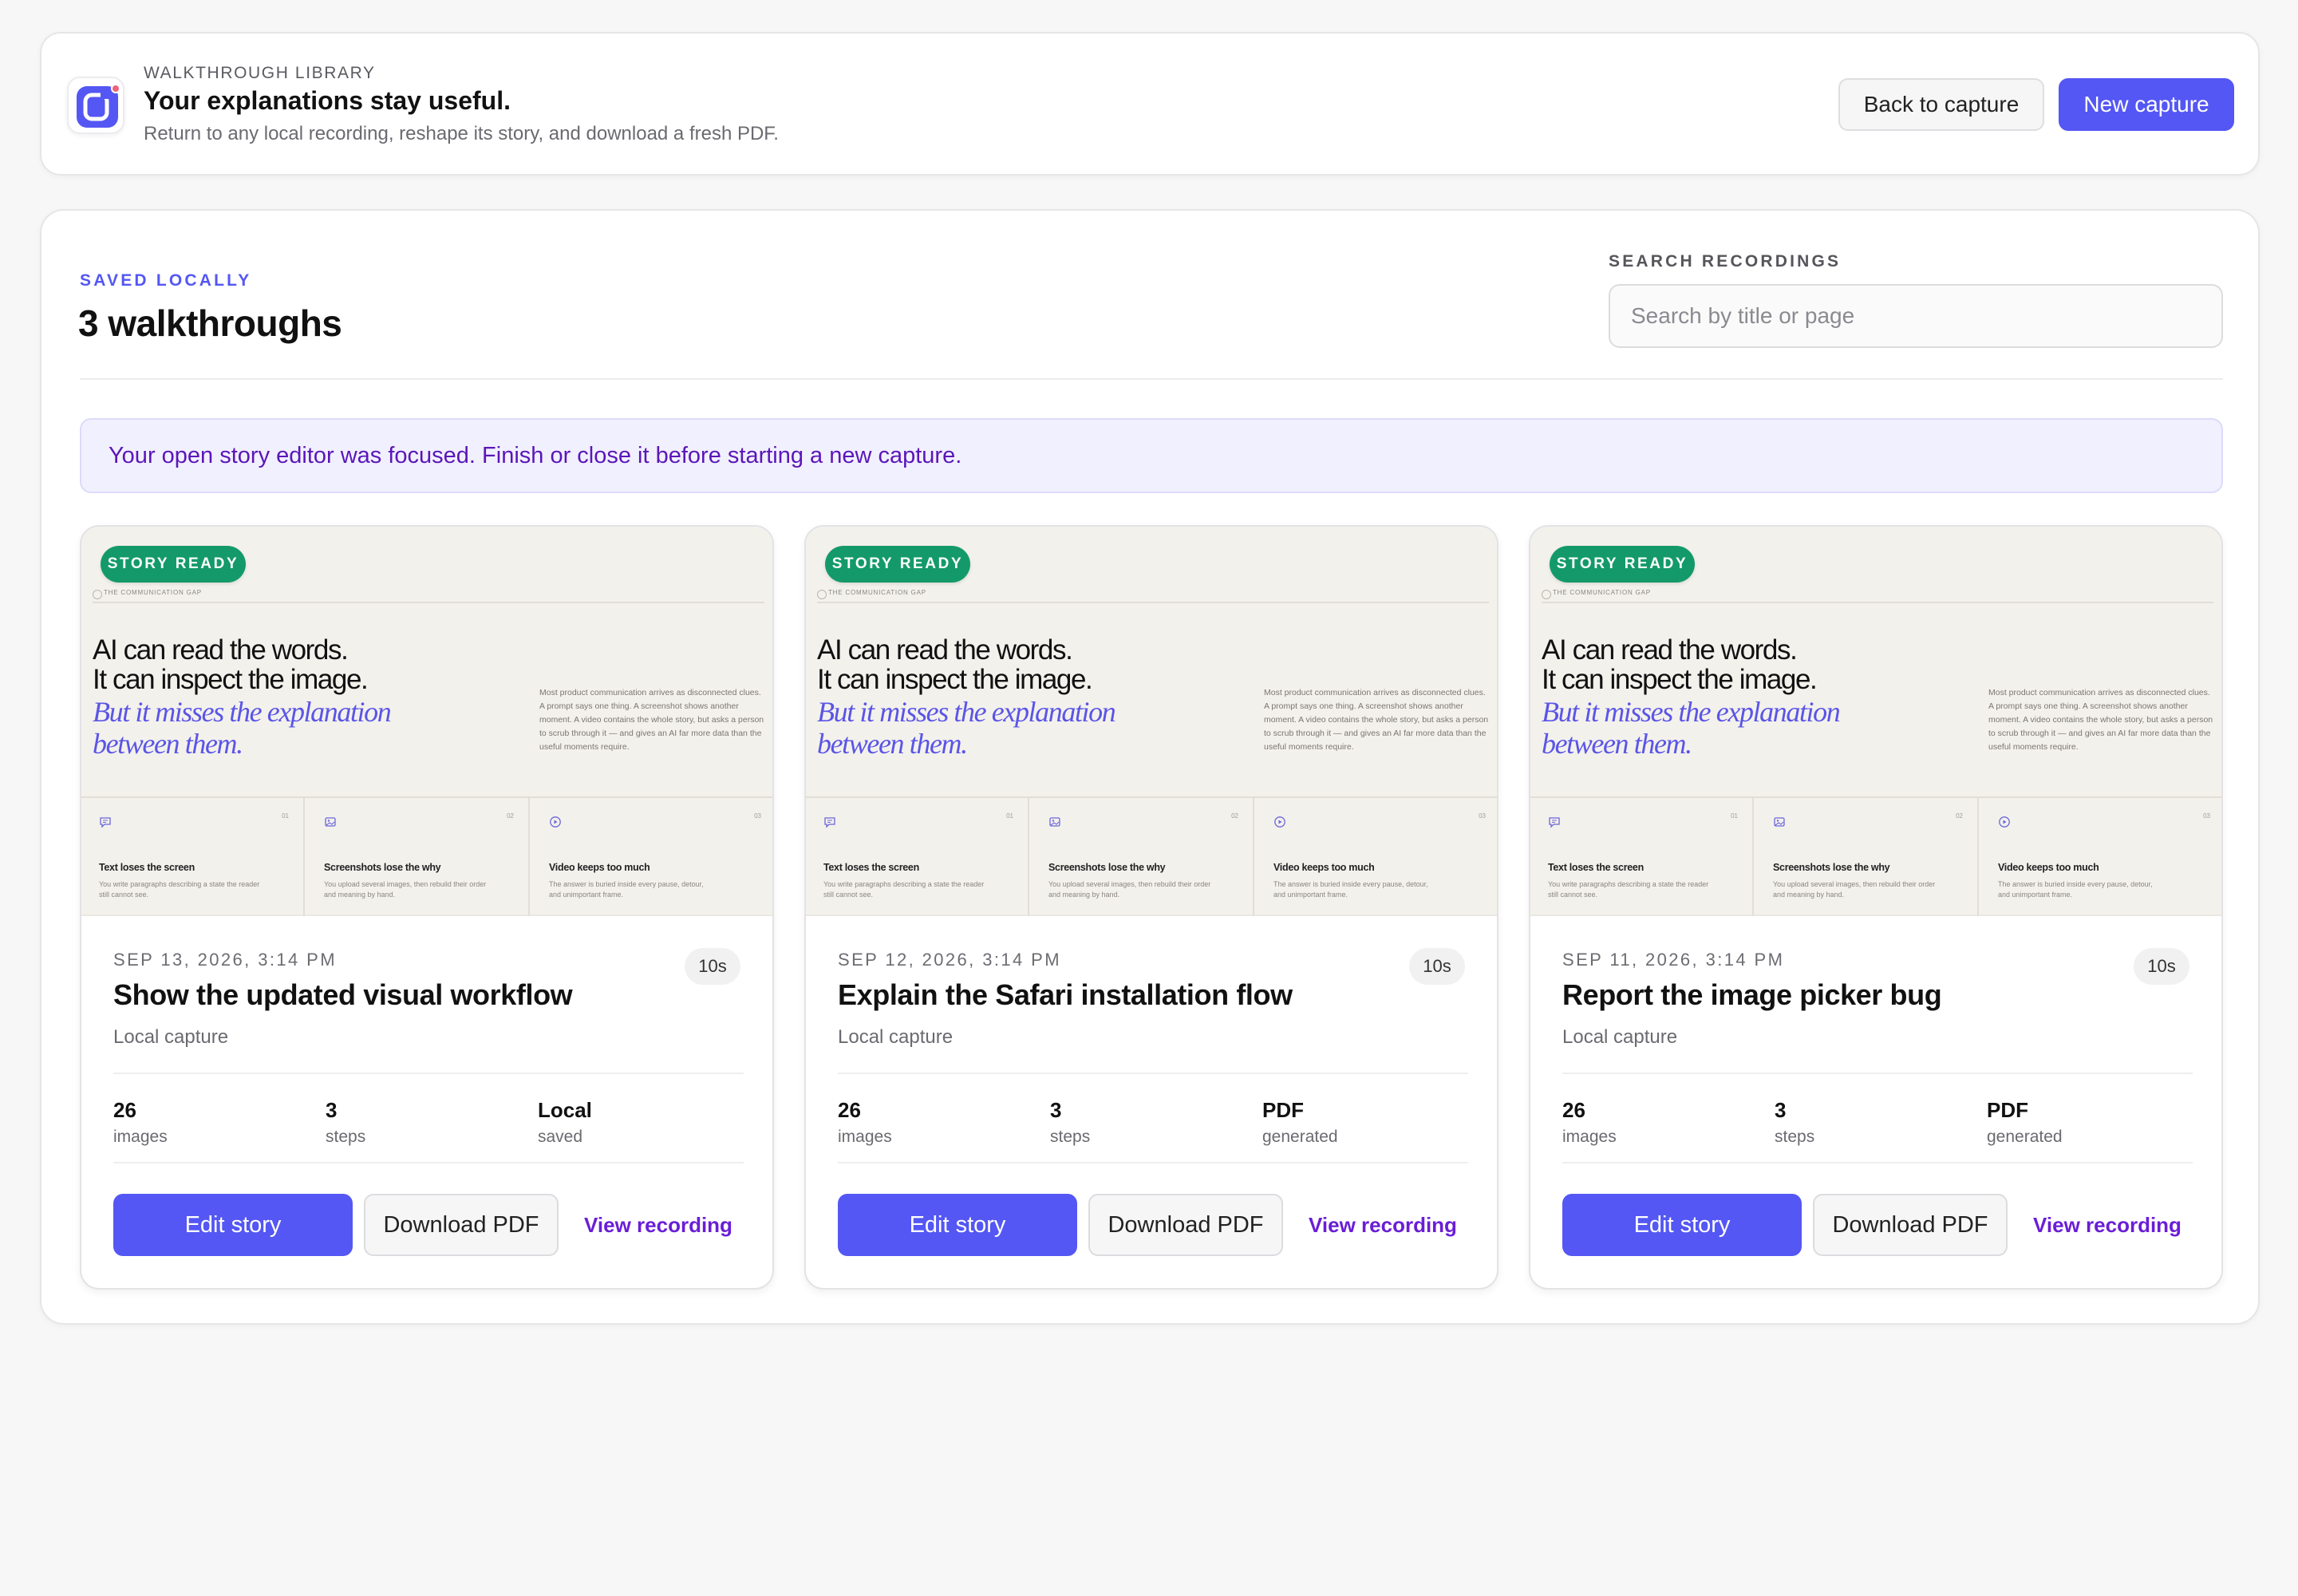  I want to click on stat-label: saved, so click(560, 1137).